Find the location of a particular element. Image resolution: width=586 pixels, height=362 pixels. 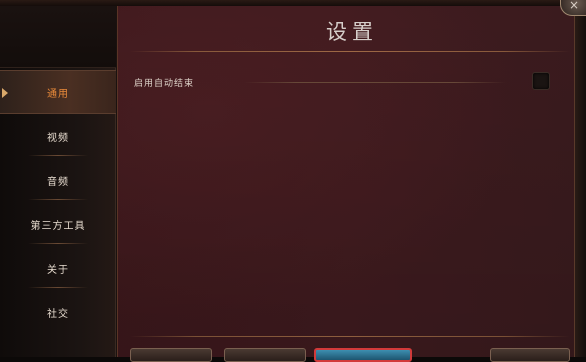

sidebar-item-video: 视频 is located at coordinates (58, 136).